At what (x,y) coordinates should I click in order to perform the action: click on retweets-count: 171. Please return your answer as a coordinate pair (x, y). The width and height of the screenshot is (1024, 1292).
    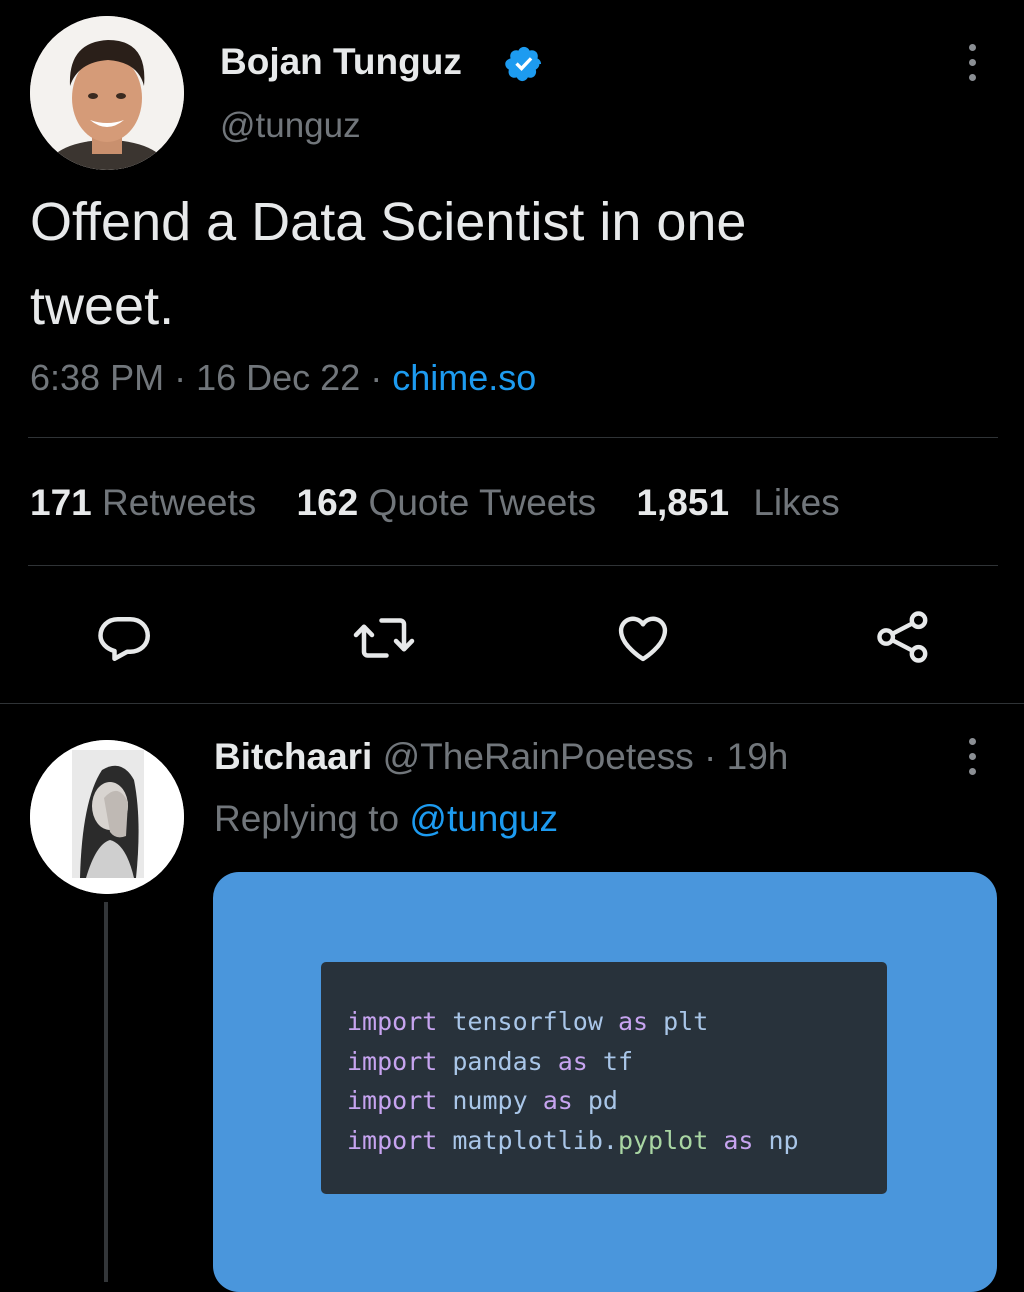
    Looking at the image, I should click on (61, 502).